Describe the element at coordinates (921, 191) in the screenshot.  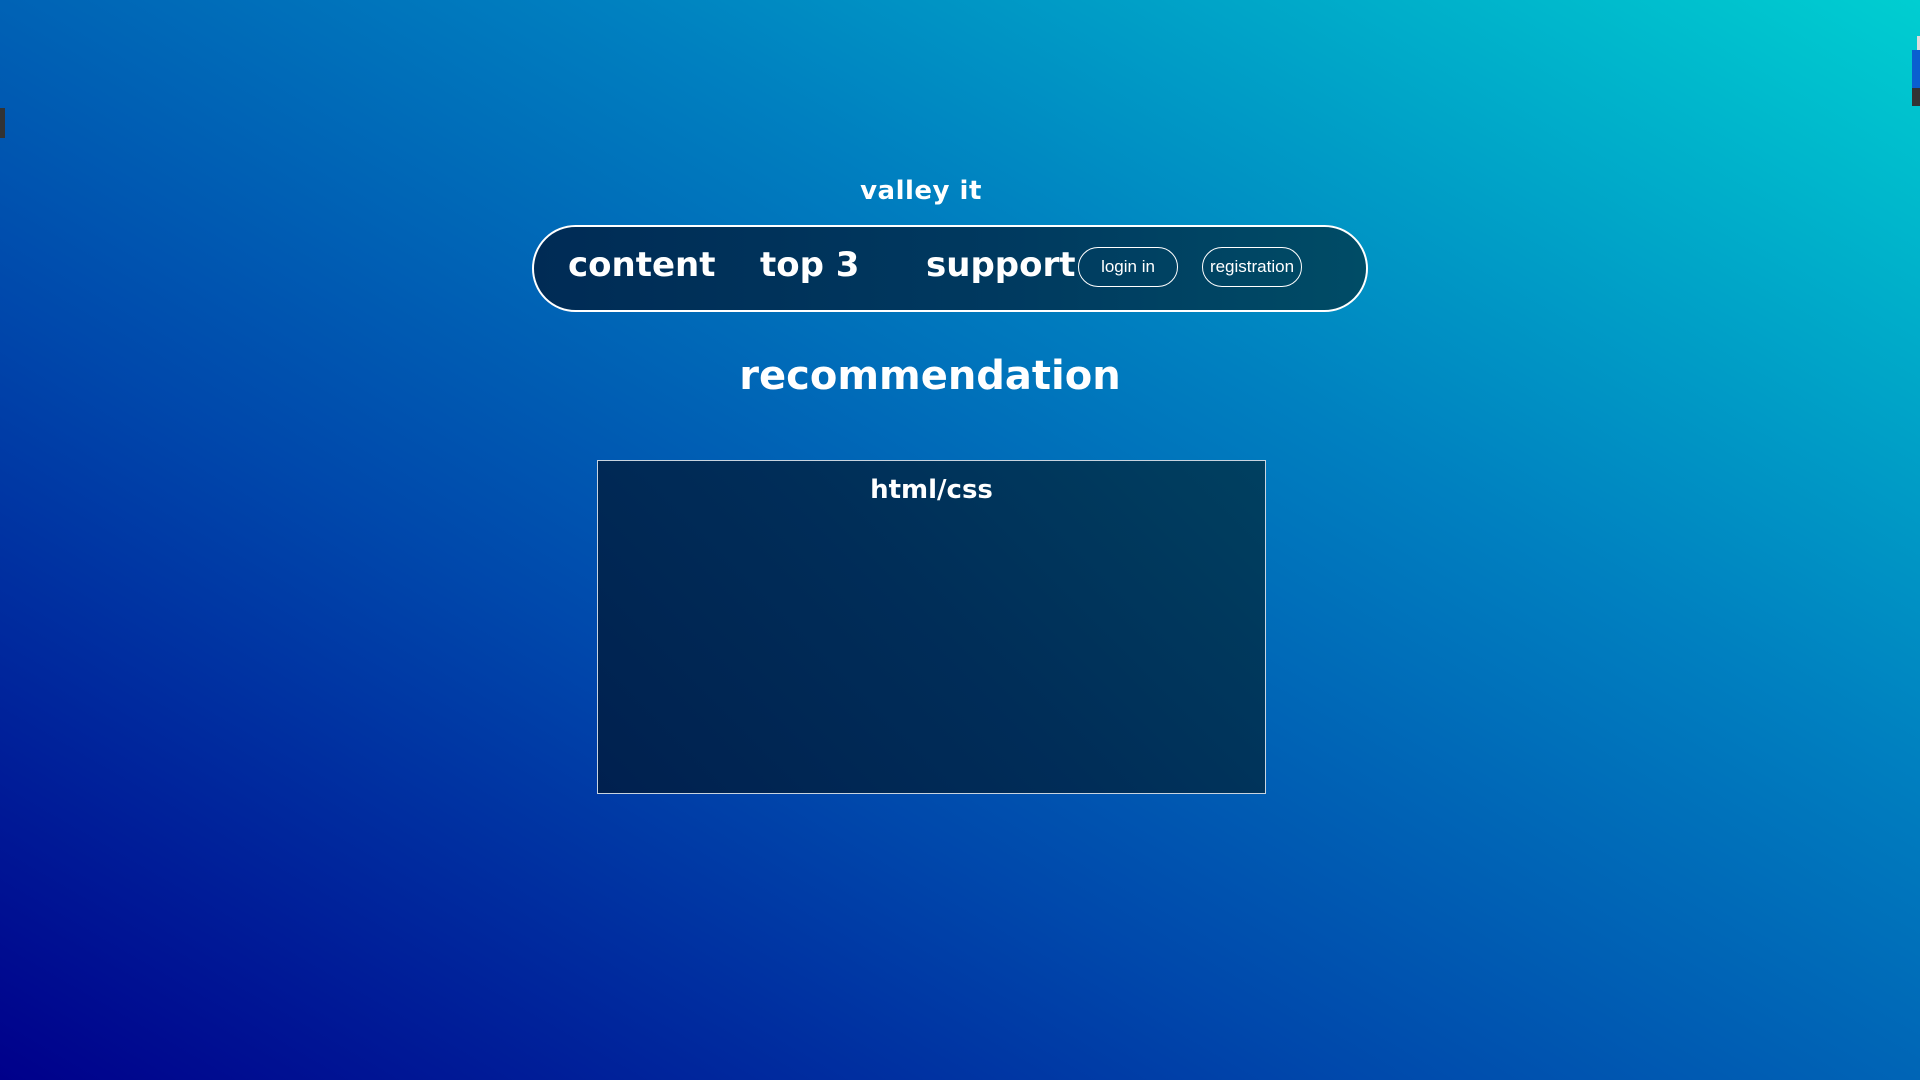
I see `site-title: valley it` at that location.